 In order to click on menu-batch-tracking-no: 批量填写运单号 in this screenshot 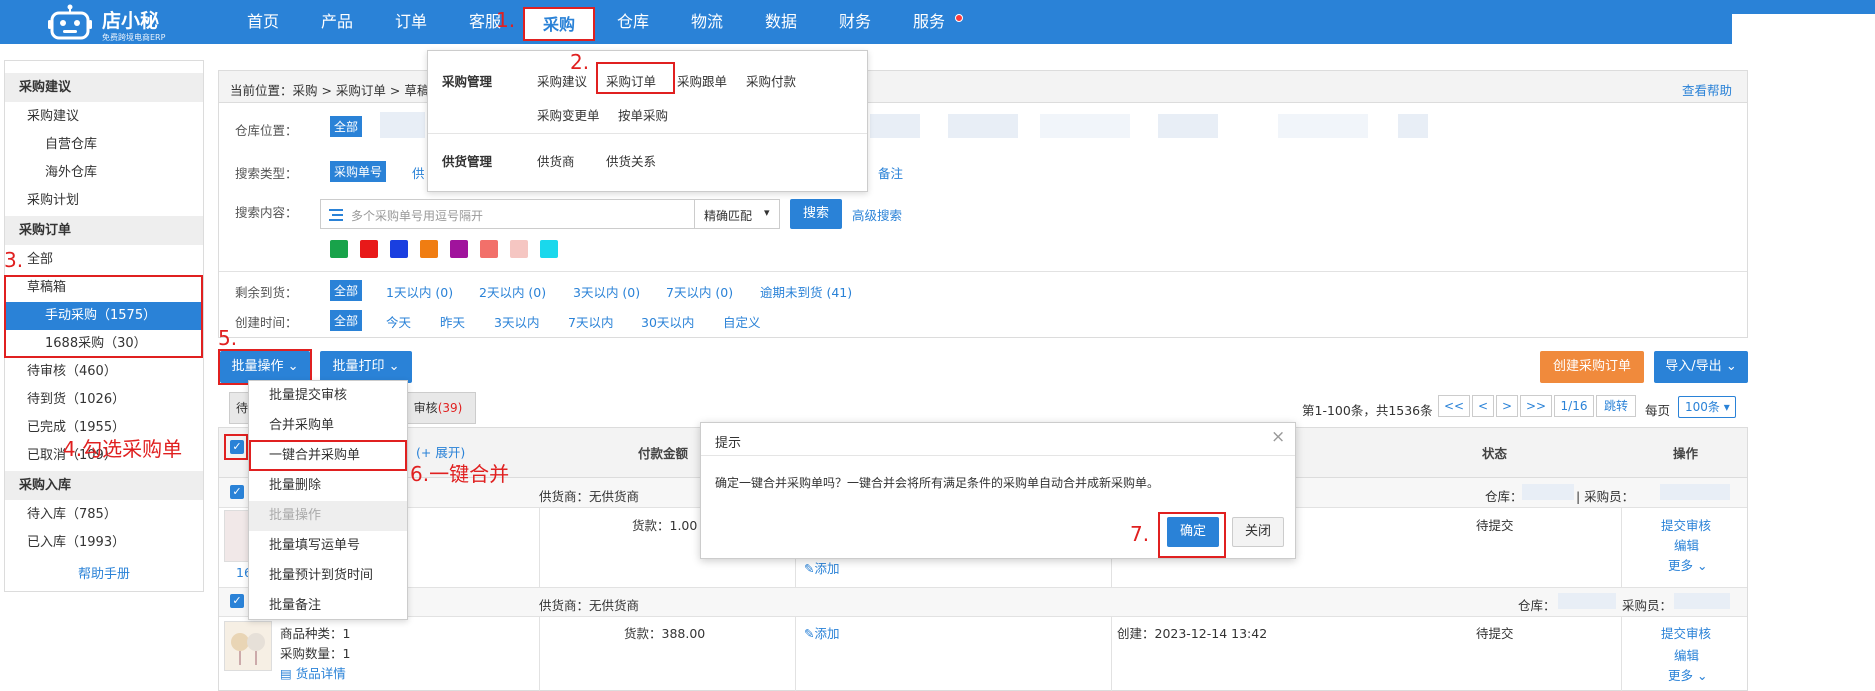, I will do `click(328, 546)`.